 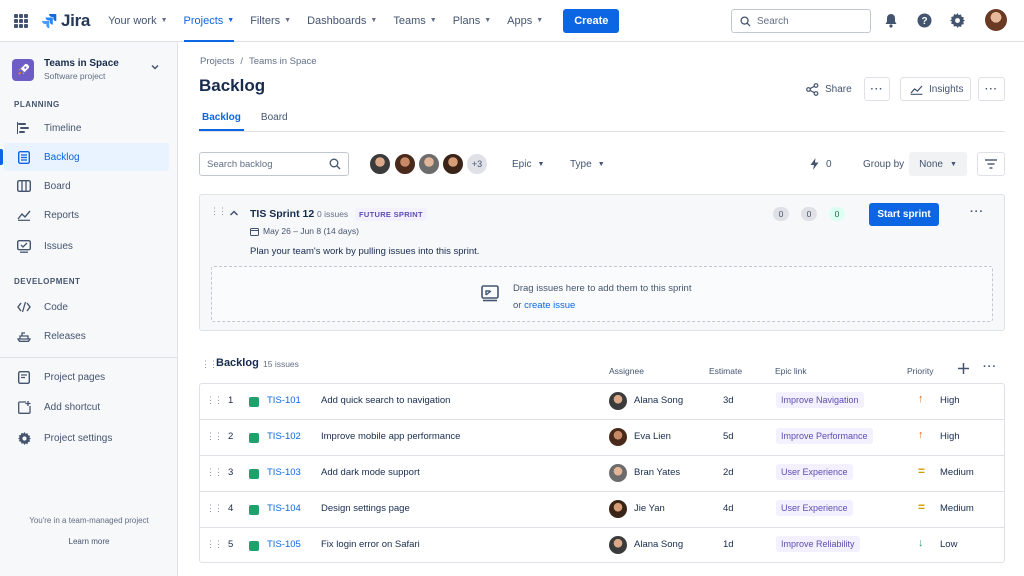 What do you see at coordinates (877, 89) in the screenshot?
I see `more-actions-button: ···` at bounding box center [877, 89].